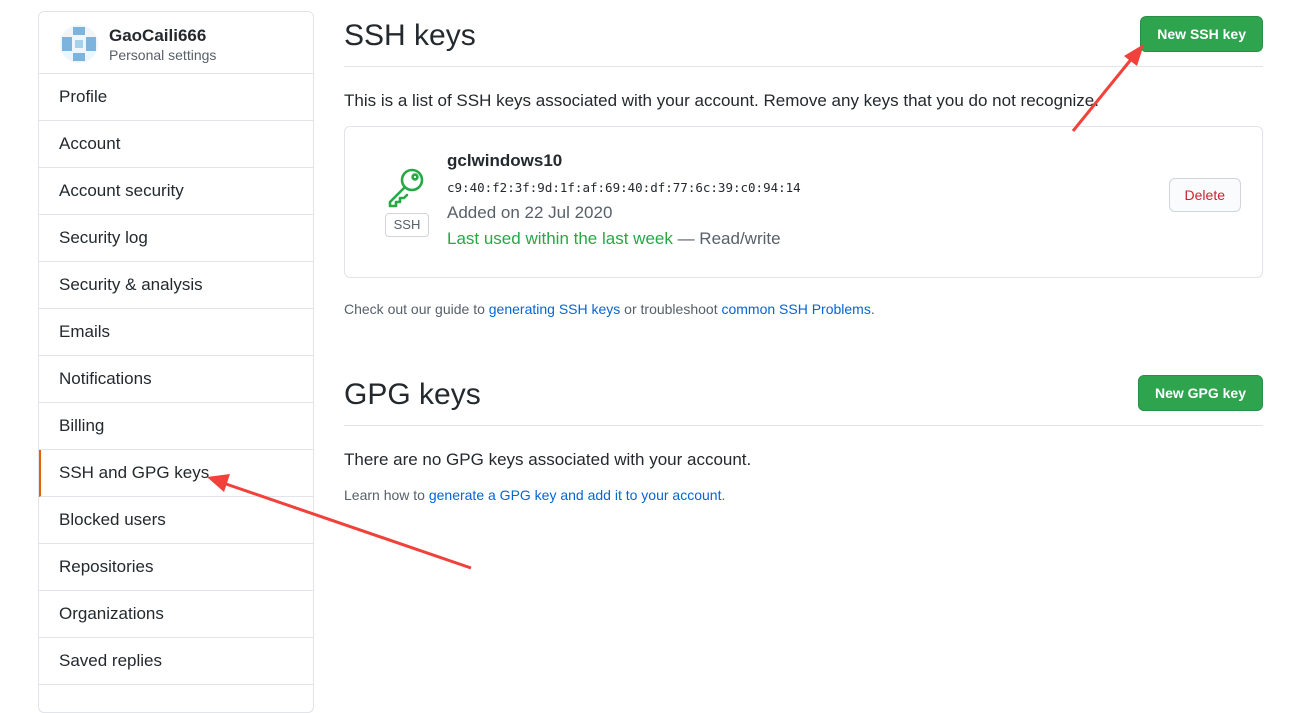 This screenshot has width=1303, height=713. Describe the element at coordinates (83, 96) in the screenshot. I see `sidebar-item-label: Profile` at that location.